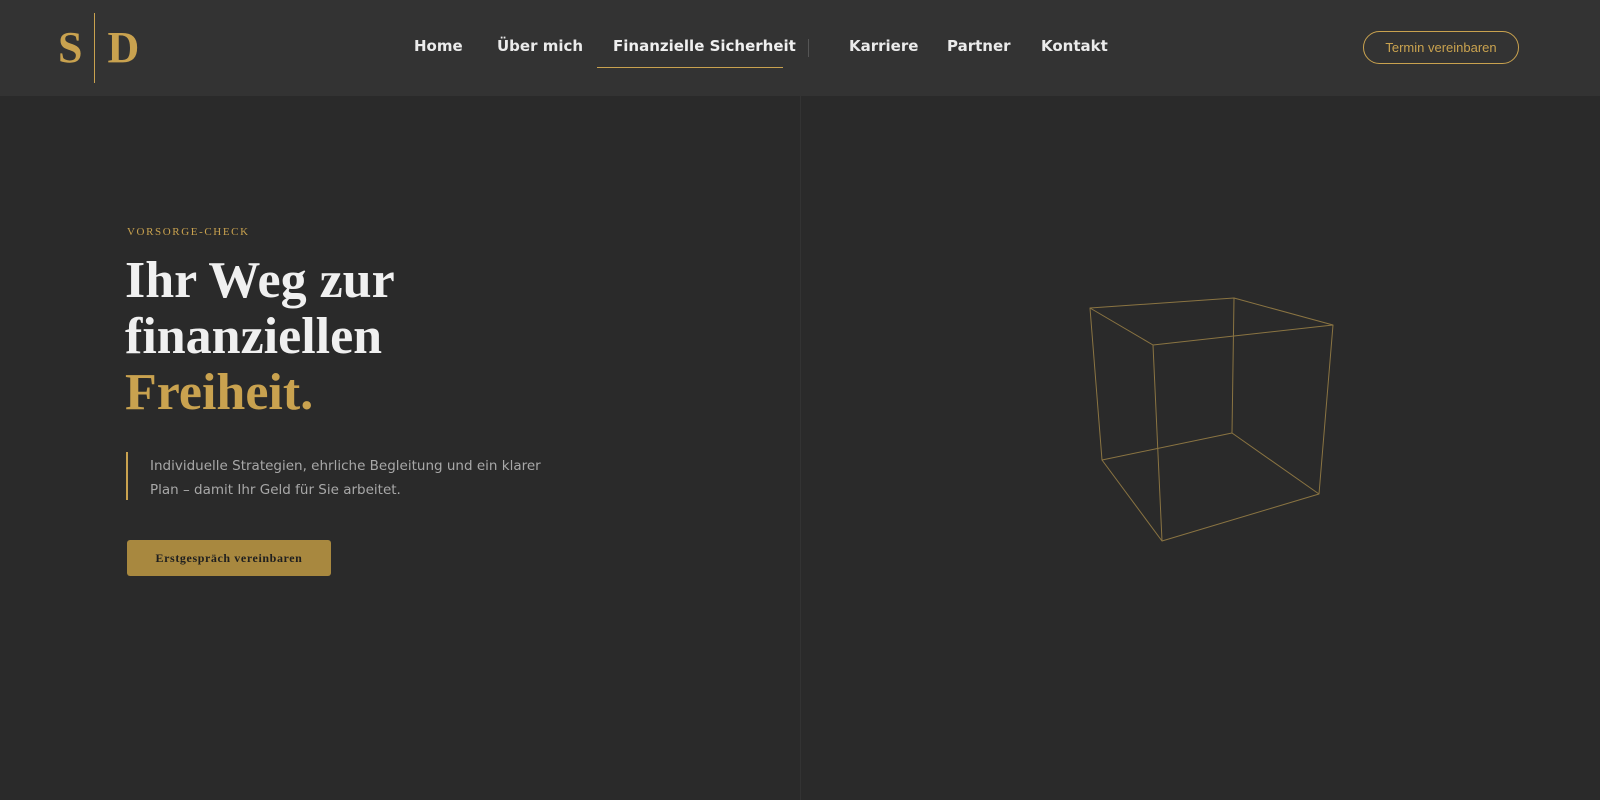 The height and width of the screenshot is (800, 1600). I want to click on cube-back-face, so click(1162, 379).